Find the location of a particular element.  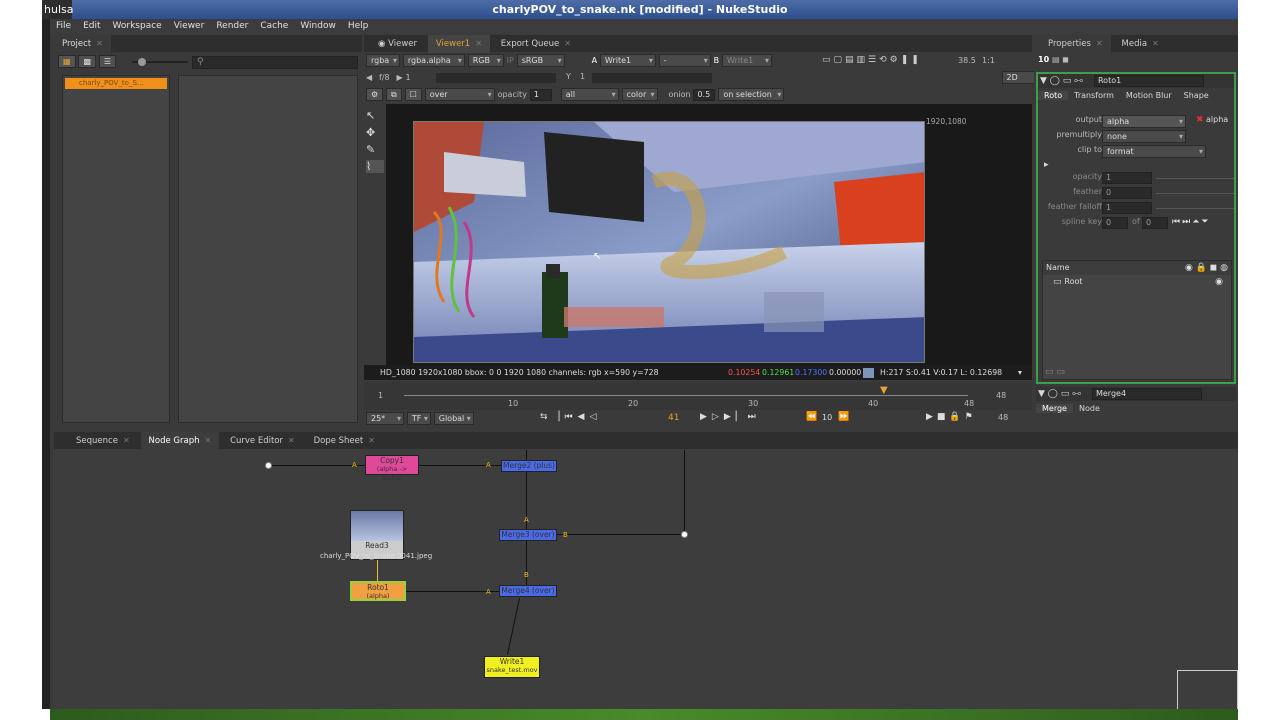

grid-view-icon: ▦ is located at coordinates (67, 61).